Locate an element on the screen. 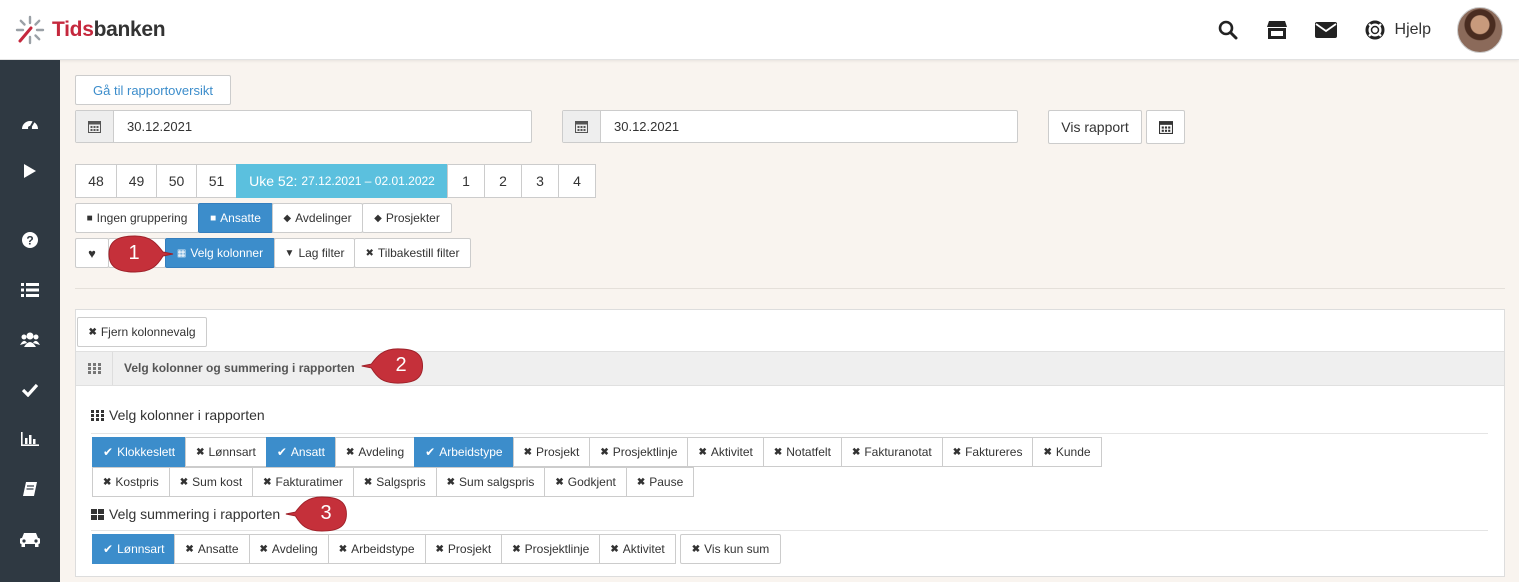  column-chip-kostpris: ✖ Kostpris is located at coordinates (131, 482).